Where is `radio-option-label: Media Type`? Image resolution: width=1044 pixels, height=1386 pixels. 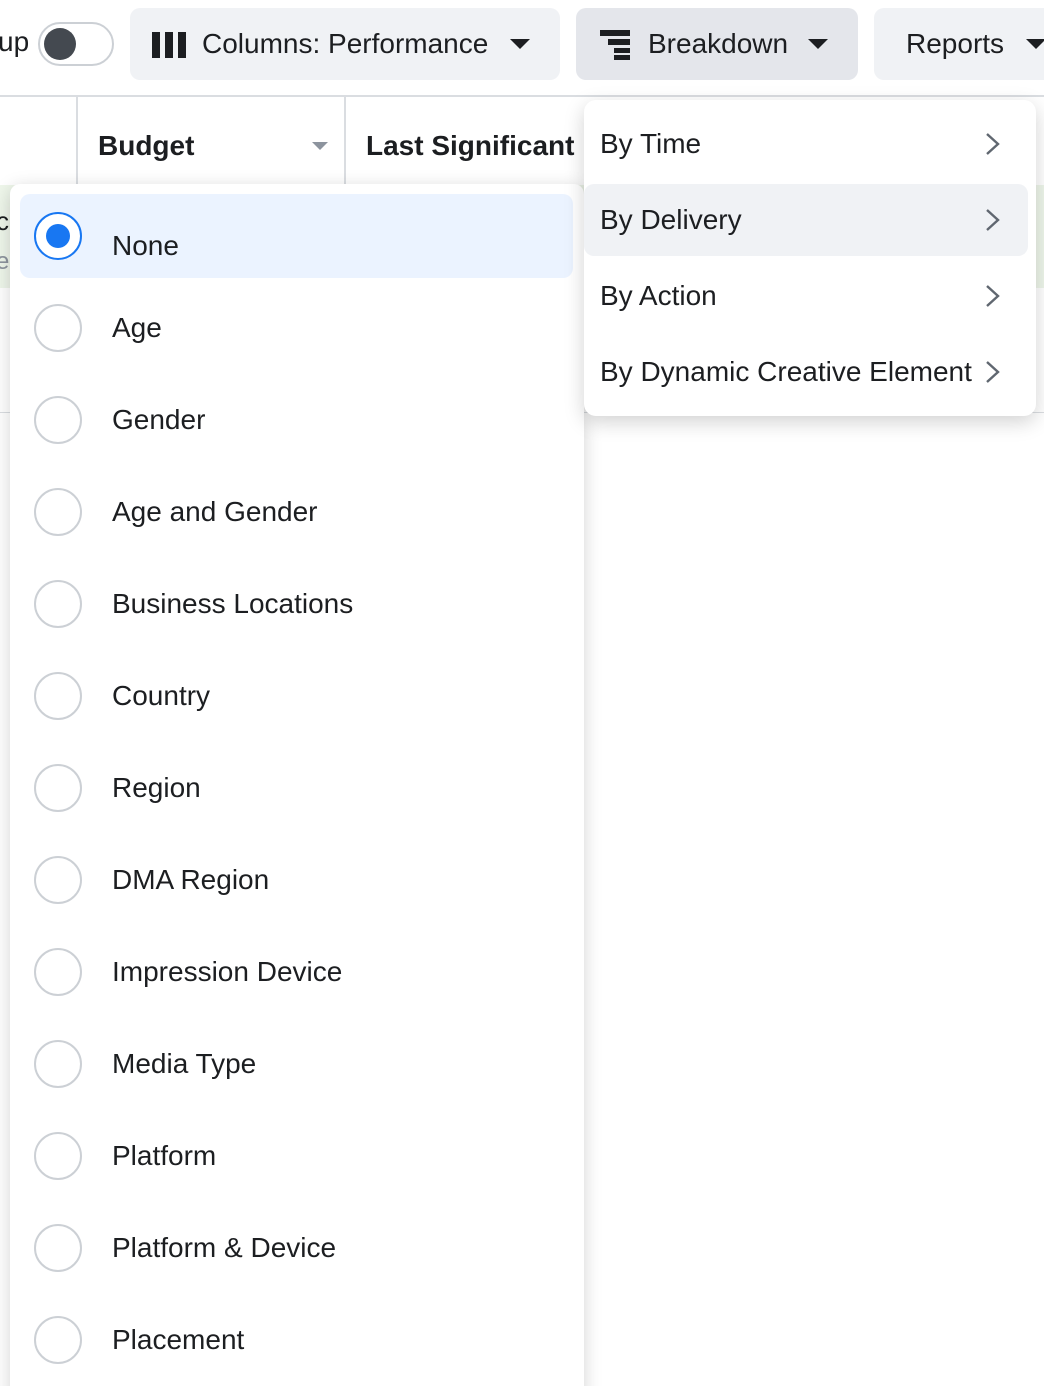 radio-option-label: Media Type is located at coordinates (184, 1063).